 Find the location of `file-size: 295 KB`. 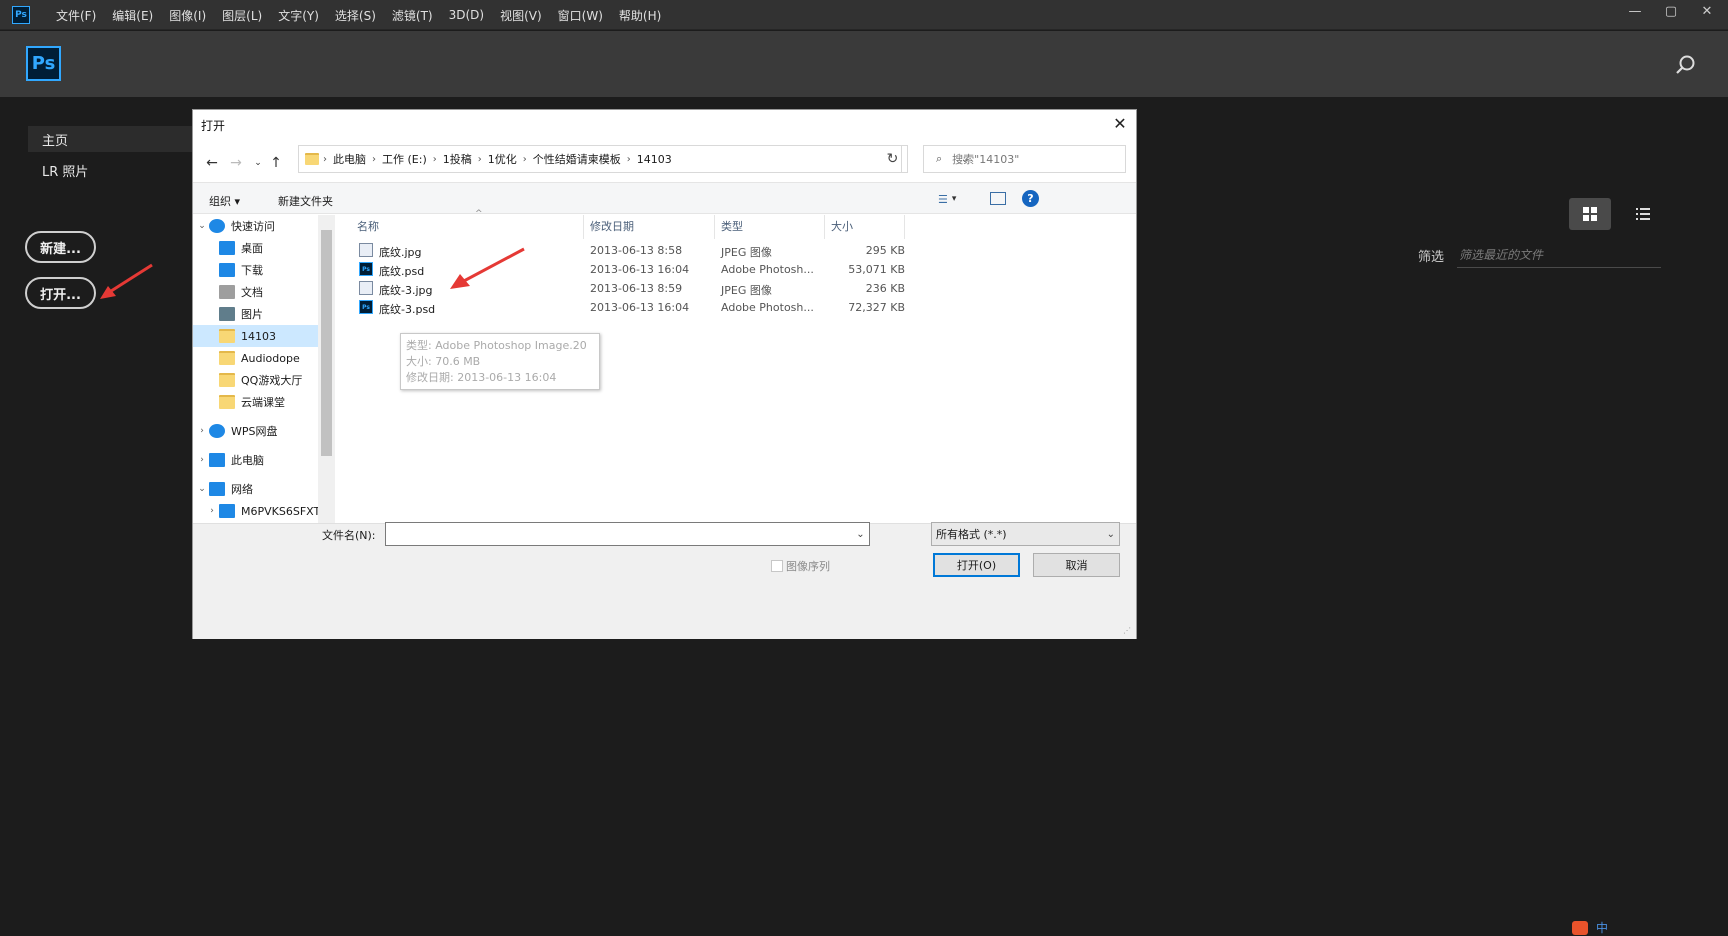

file-size: 295 KB is located at coordinates (885, 250).